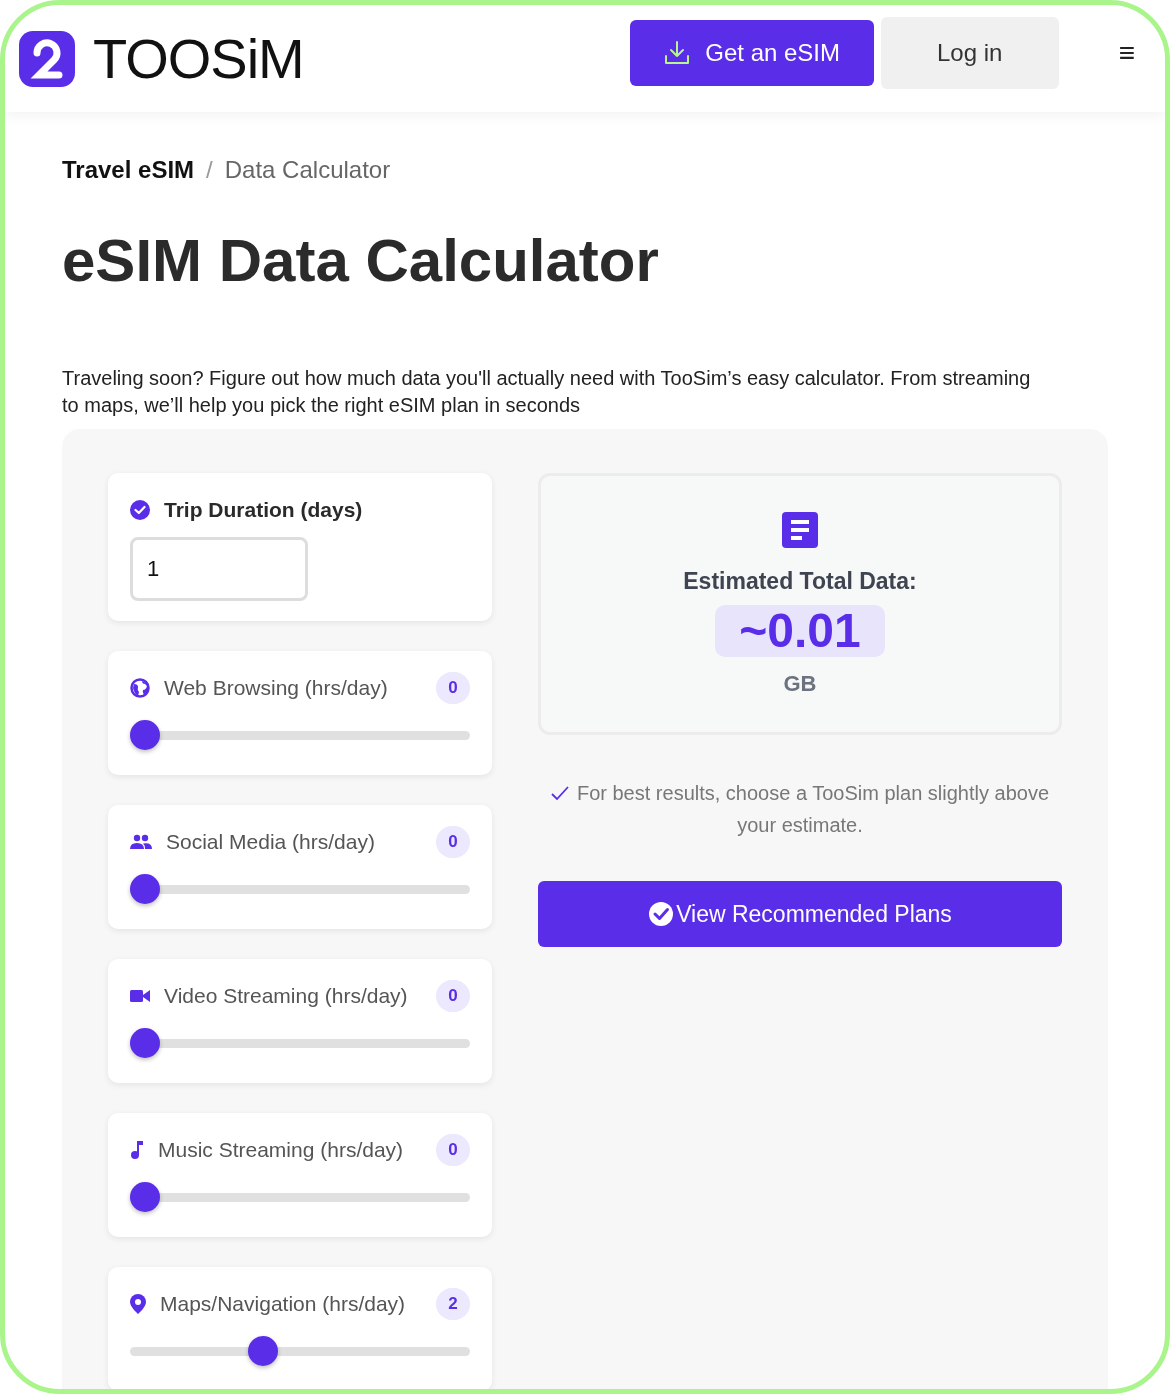 The image size is (1170, 1394). I want to click on login-button: Log in, so click(969, 52).